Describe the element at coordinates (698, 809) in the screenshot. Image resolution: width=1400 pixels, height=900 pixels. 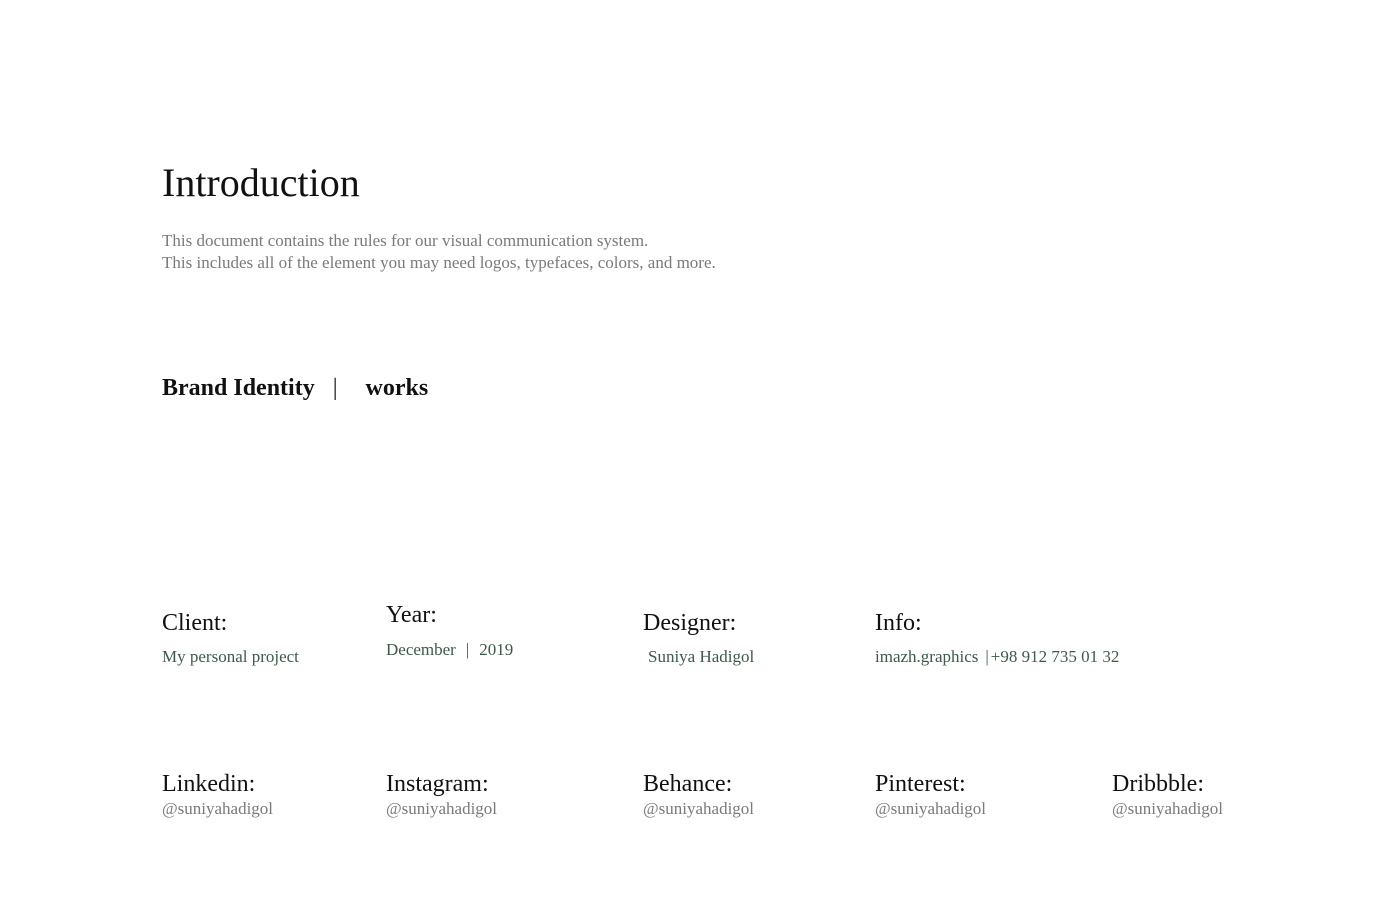
I see `behance-handle: @suniyahadigol` at that location.